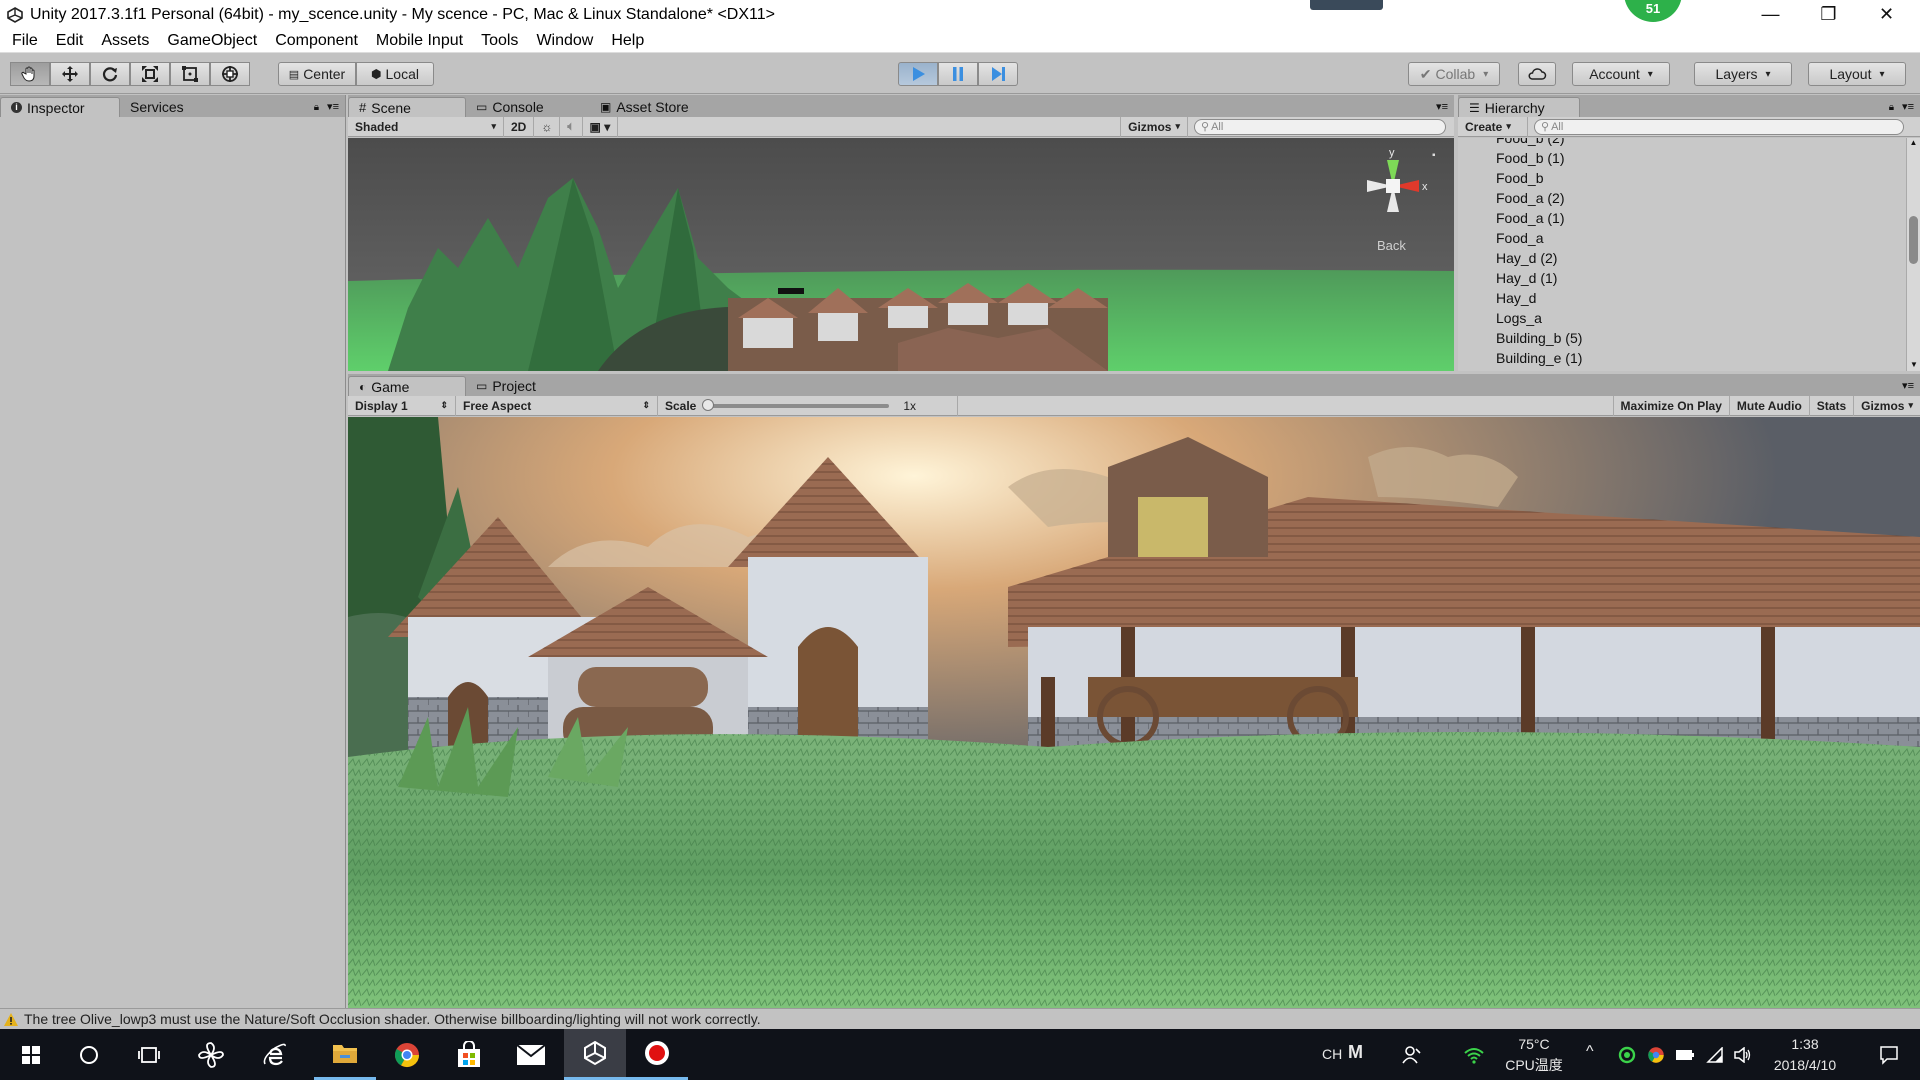  Describe the element at coordinates (1805, 1065) in the screenshot. I see `clock-date: 2018/4/10` at that location.